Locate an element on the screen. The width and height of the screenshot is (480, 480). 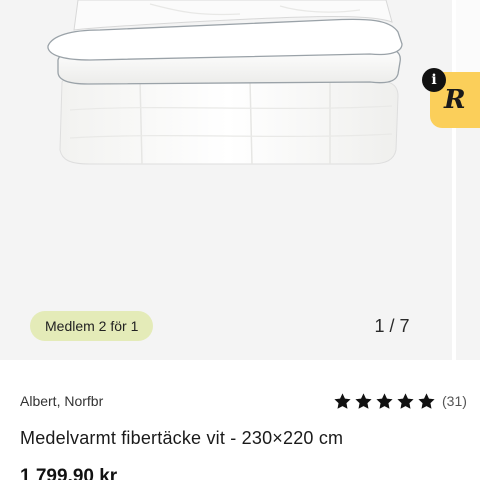
product-title: Medelvarmt fibertäcke vit - 230×220 cm is located at coordinates (182, 438).